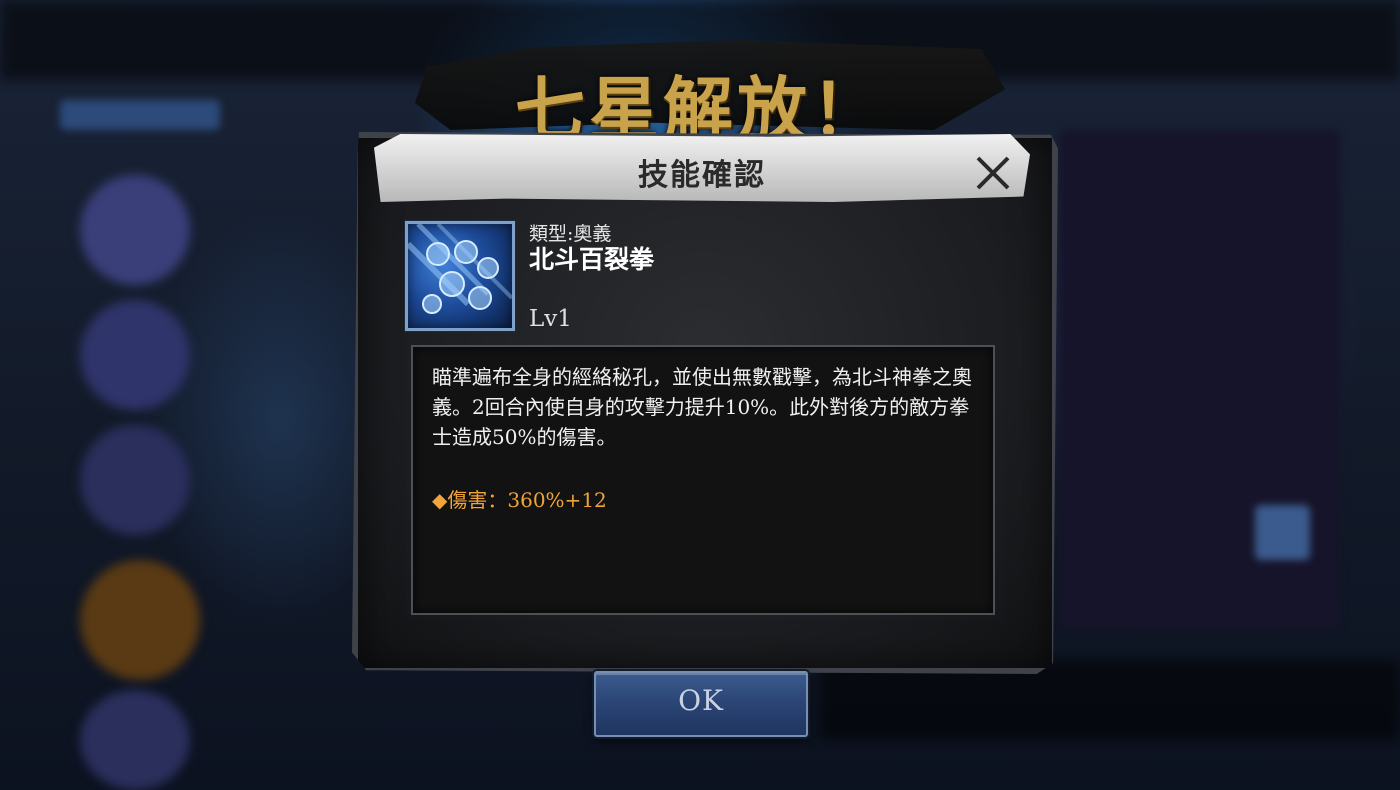 This screenshot has height=790, width=1400. What do you see at coordinates (702, 175) in the screenshot?
I see `dialog-title: 技能確認` at bounding box center [702, 175].